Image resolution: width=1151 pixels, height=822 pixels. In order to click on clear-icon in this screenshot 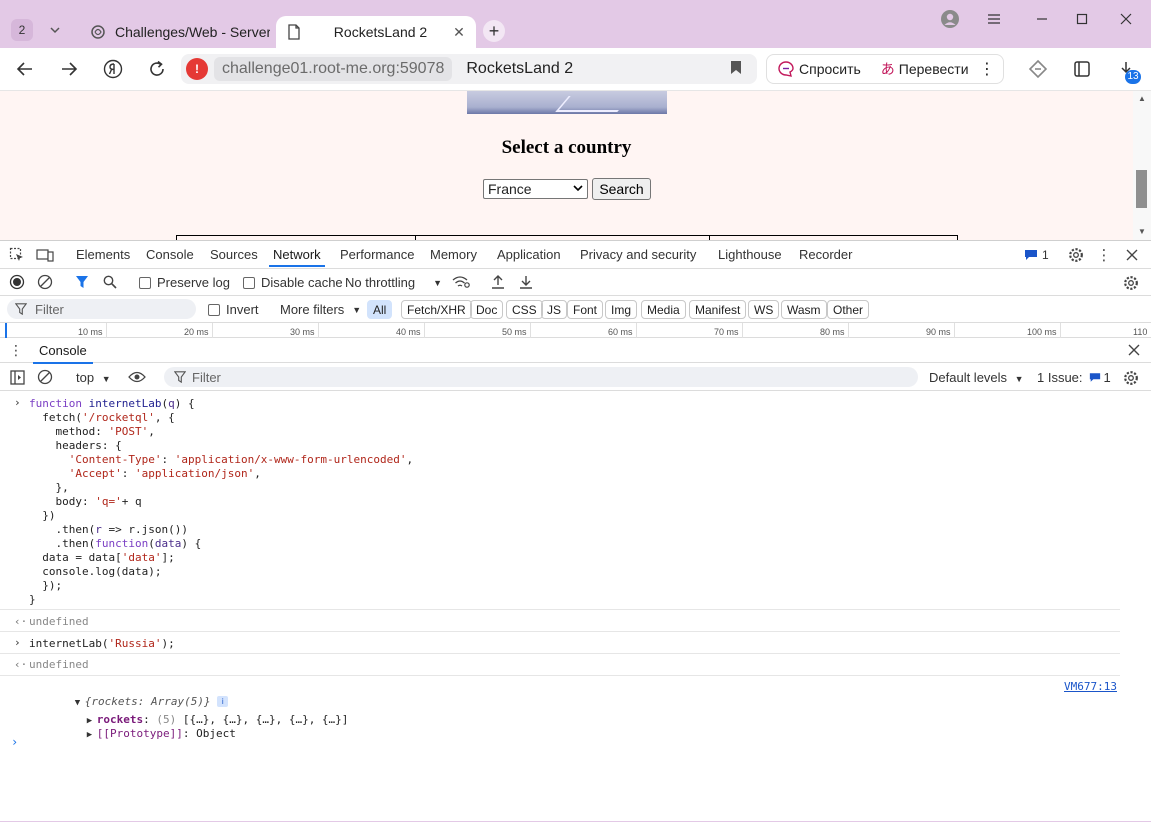, I will do `click(45, 282)`.